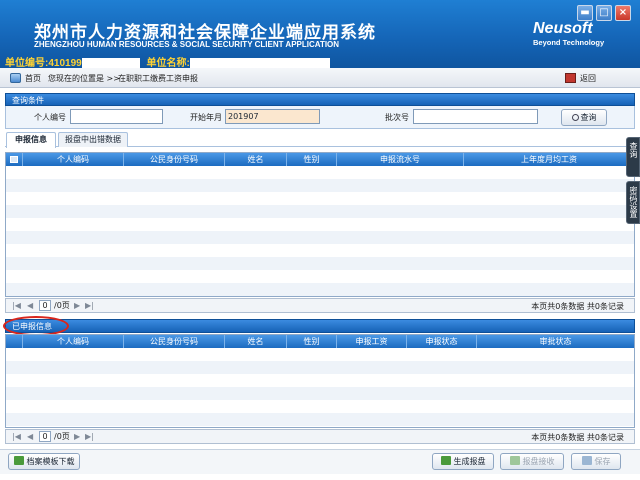 The height and width of the screenshot is (480, 640). I want to click on generate-disk-label: 生成报盘, so click(469, 461).